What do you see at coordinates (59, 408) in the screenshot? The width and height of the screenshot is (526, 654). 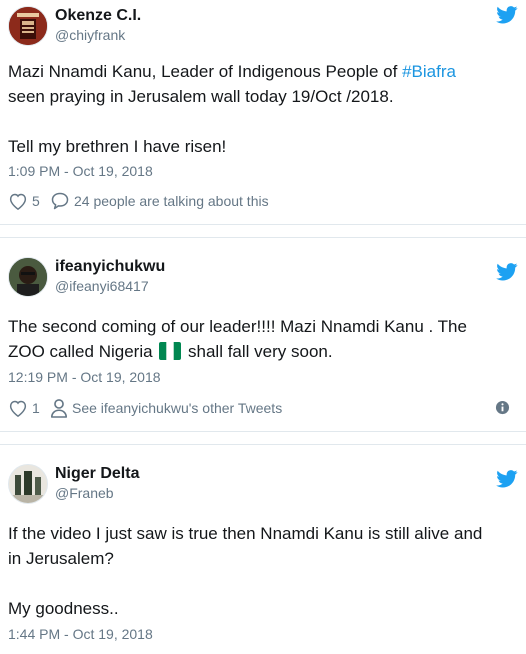 I see `person-icon` at bounding box center [59, 408].